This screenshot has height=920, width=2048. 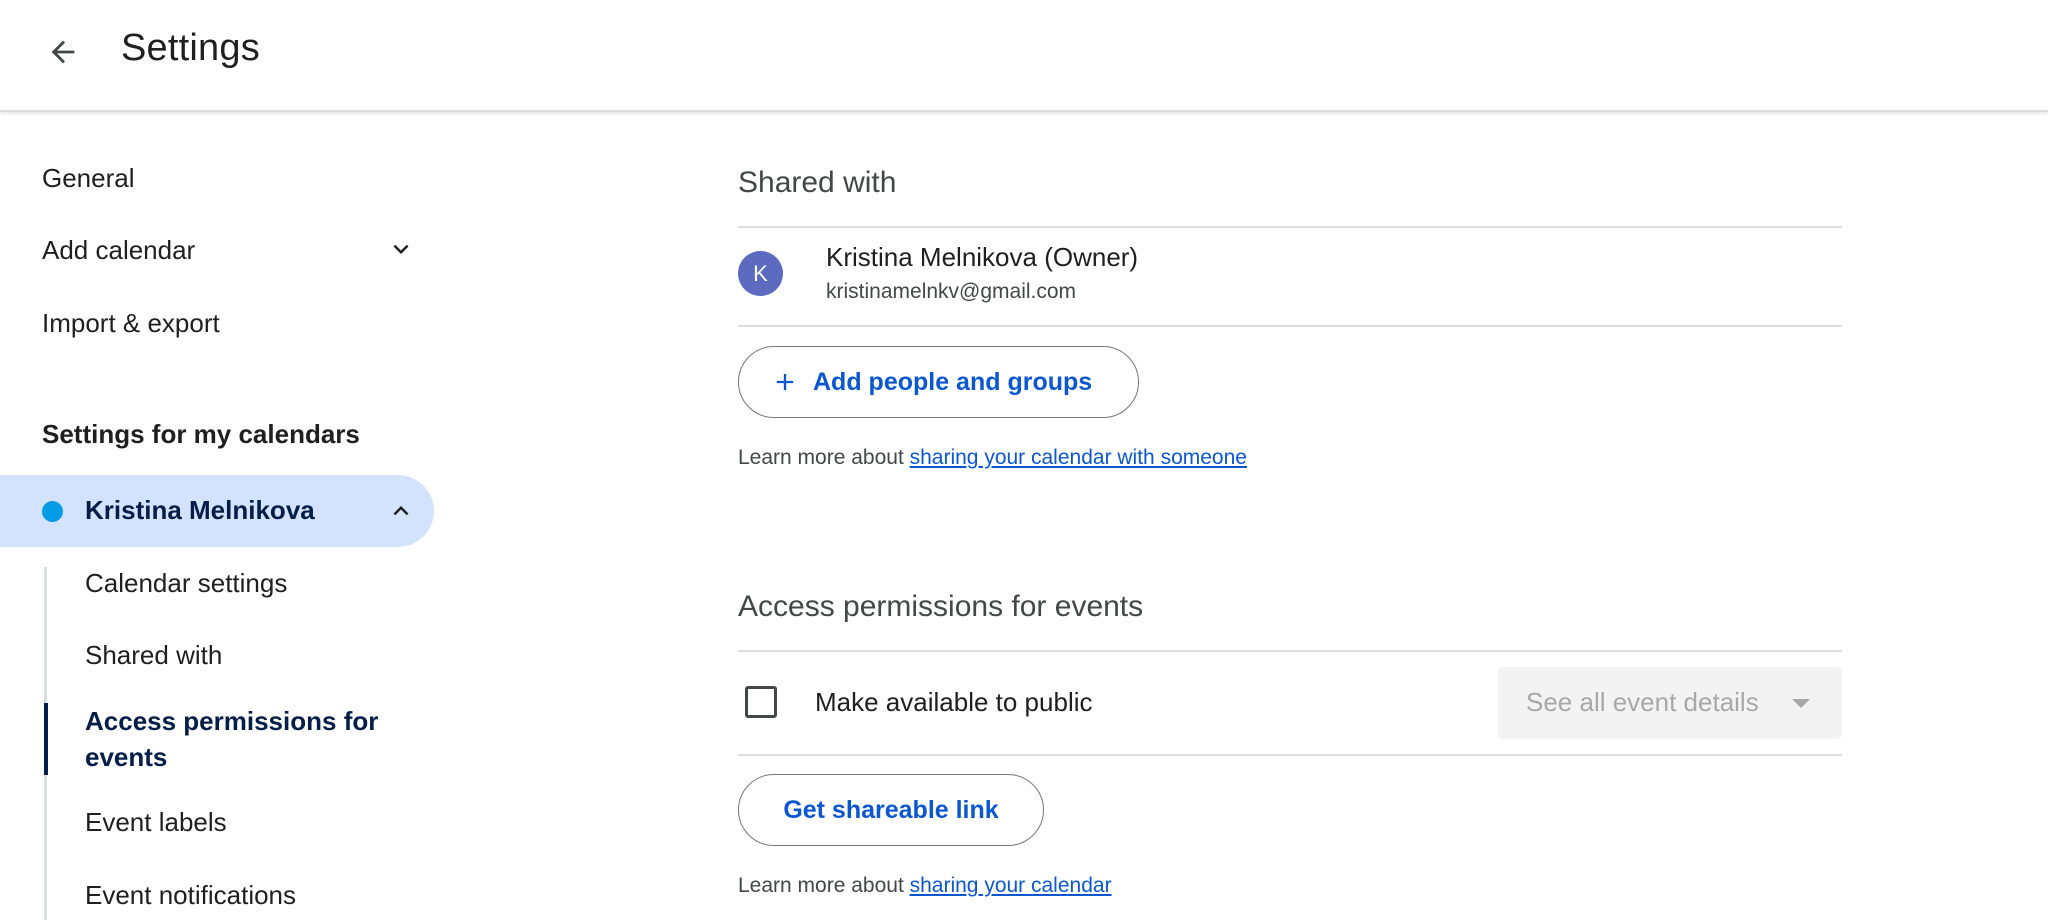 What do you see at coordinates (1642, 702) in the screenshot?
I see `select-value: See all event details` at bounding box center [1642, 702].